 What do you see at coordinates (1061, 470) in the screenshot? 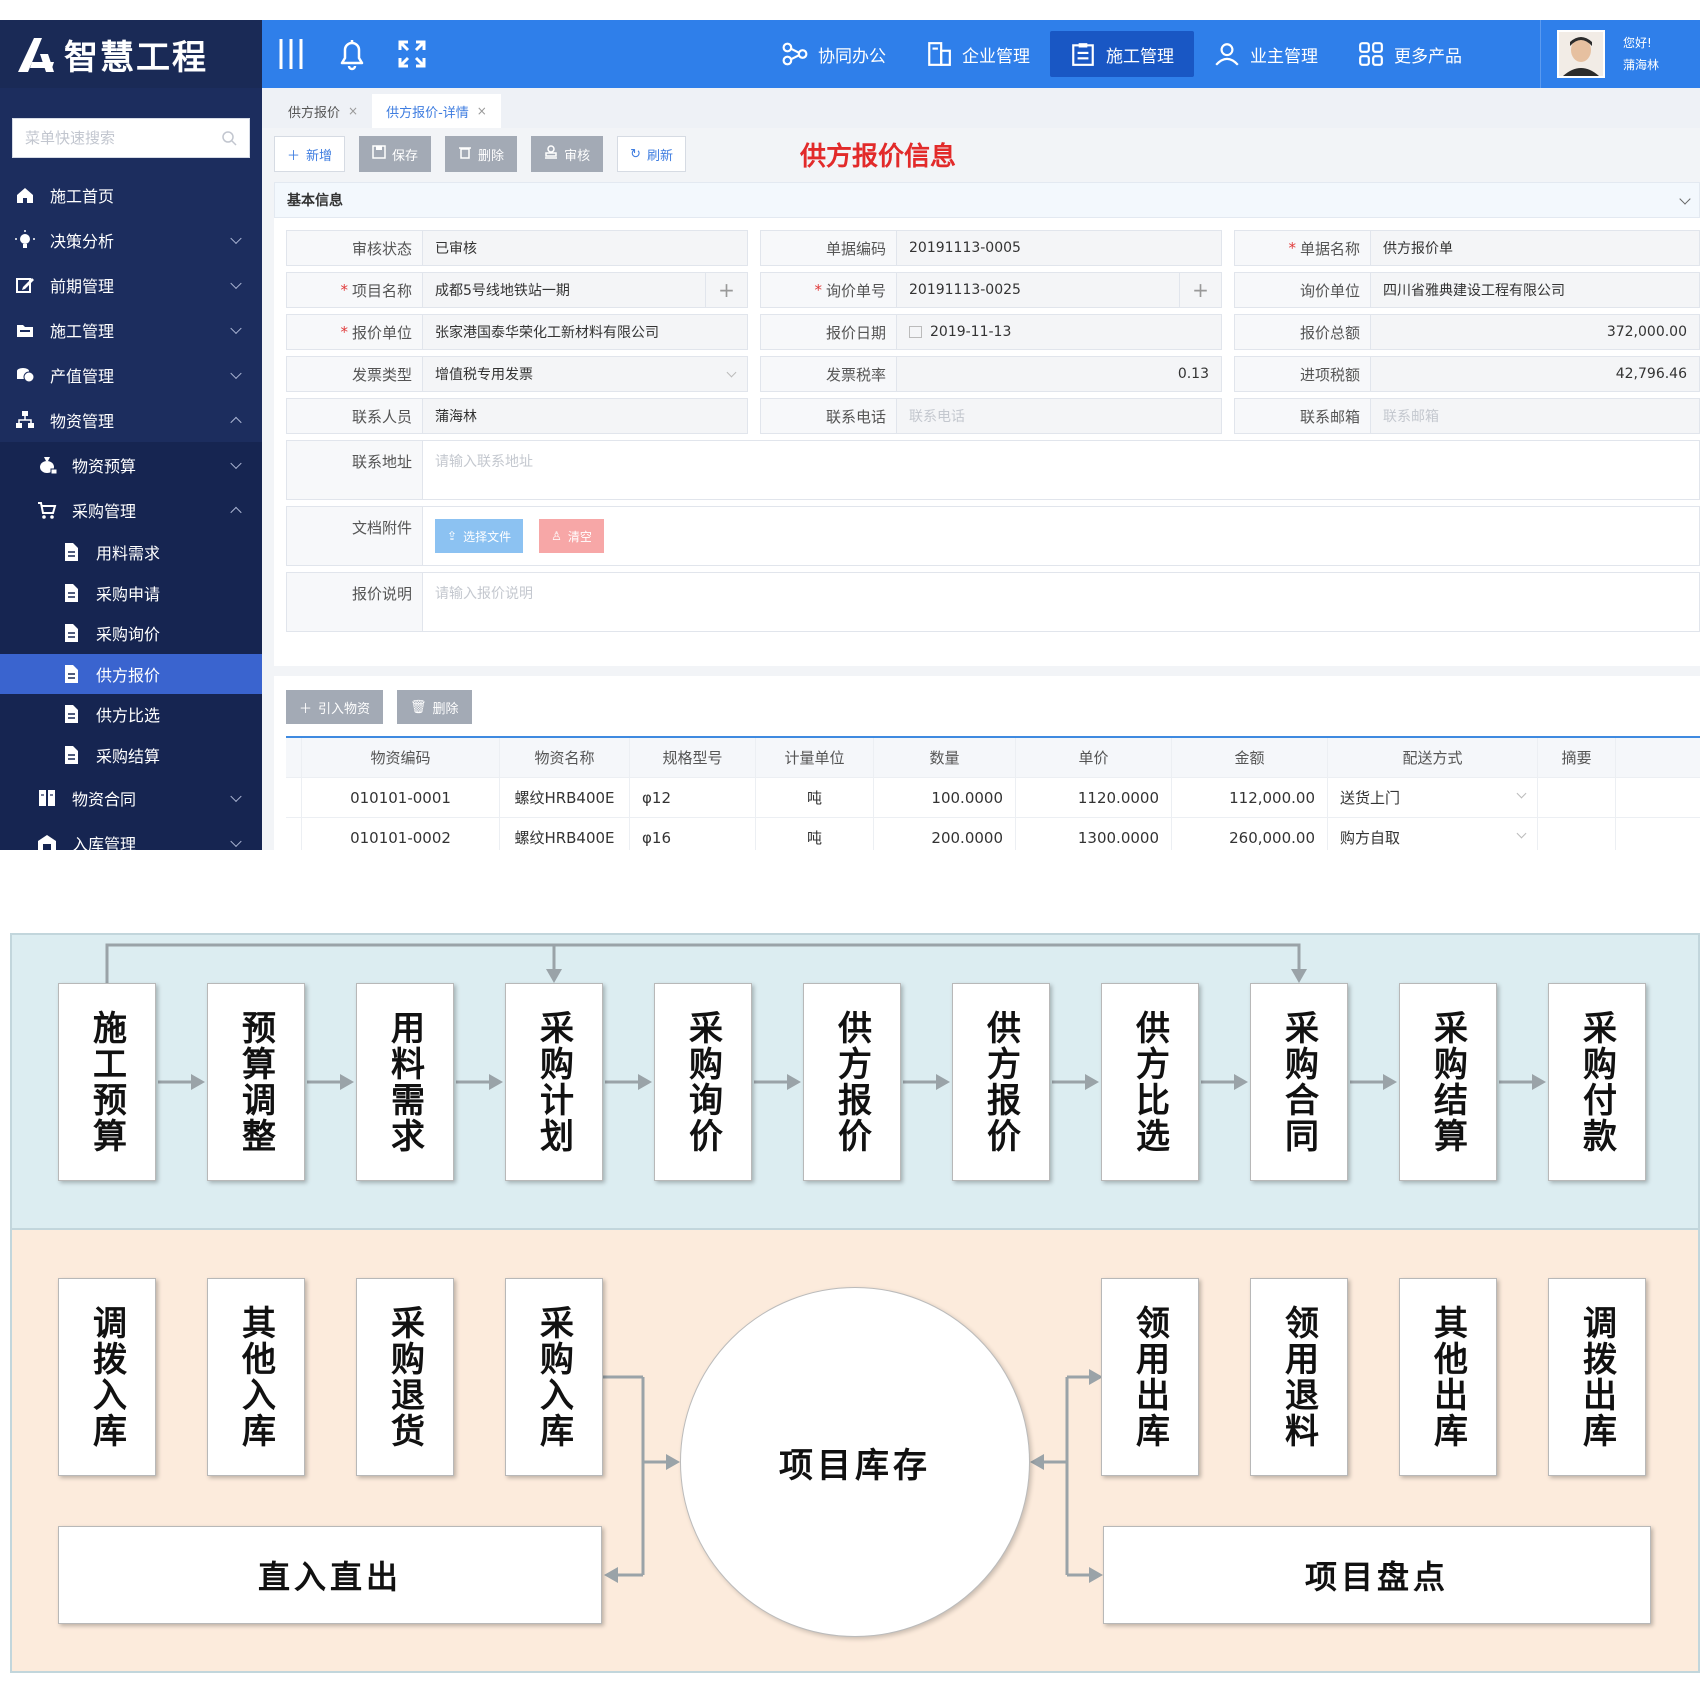
I see `address-textarea: 请输入联系地址` at bounding box center [1061, 470].